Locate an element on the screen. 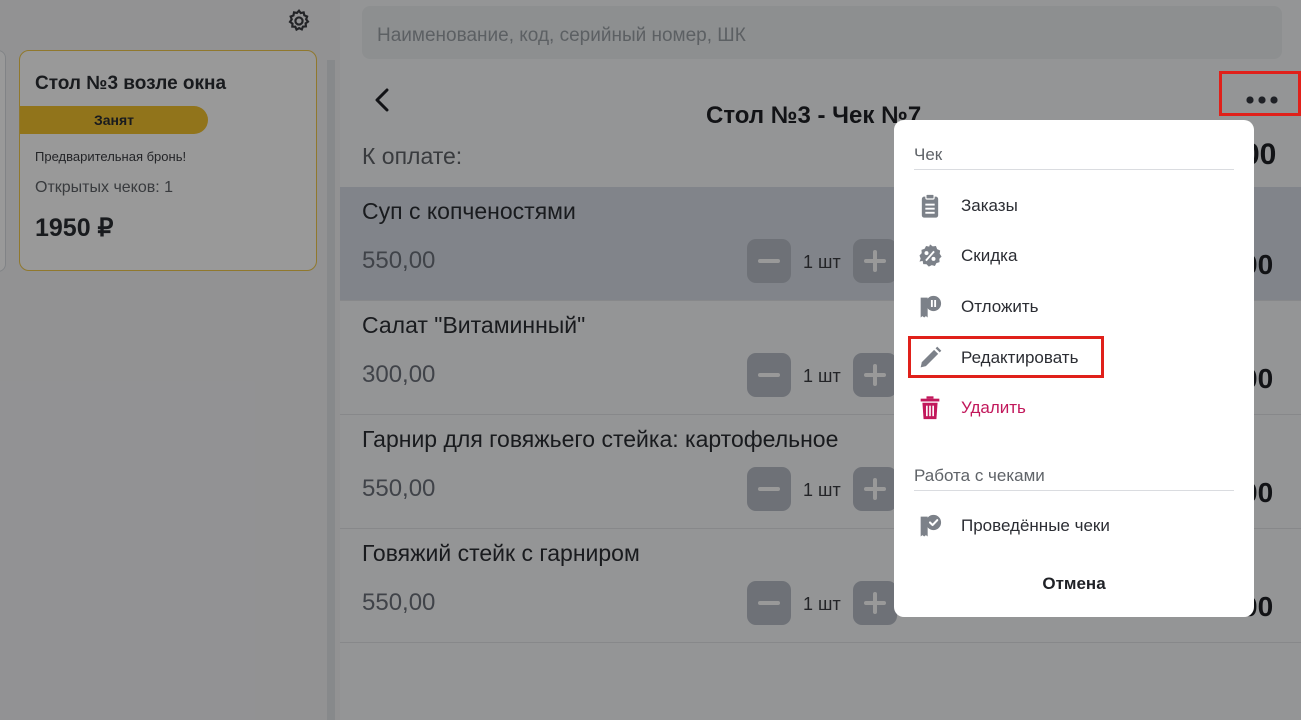 This screenshot has width=1301, height=720. menu-item-completed-checks: Проведённые чеки is located at coordinates (1073, 526).